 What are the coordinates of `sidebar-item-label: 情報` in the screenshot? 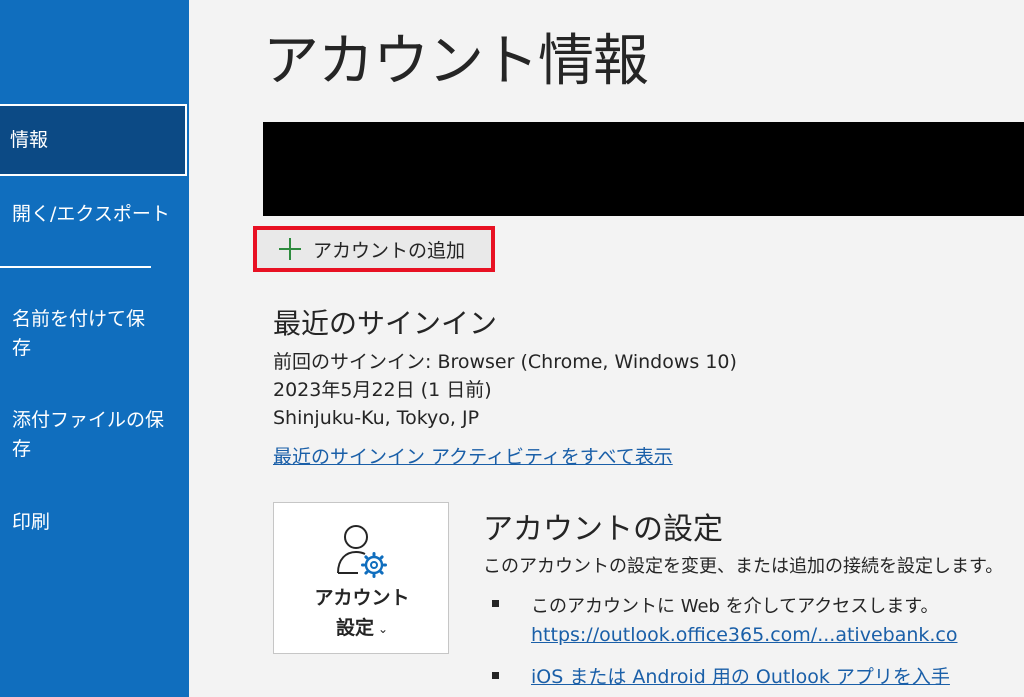 It's located at (29, 139).